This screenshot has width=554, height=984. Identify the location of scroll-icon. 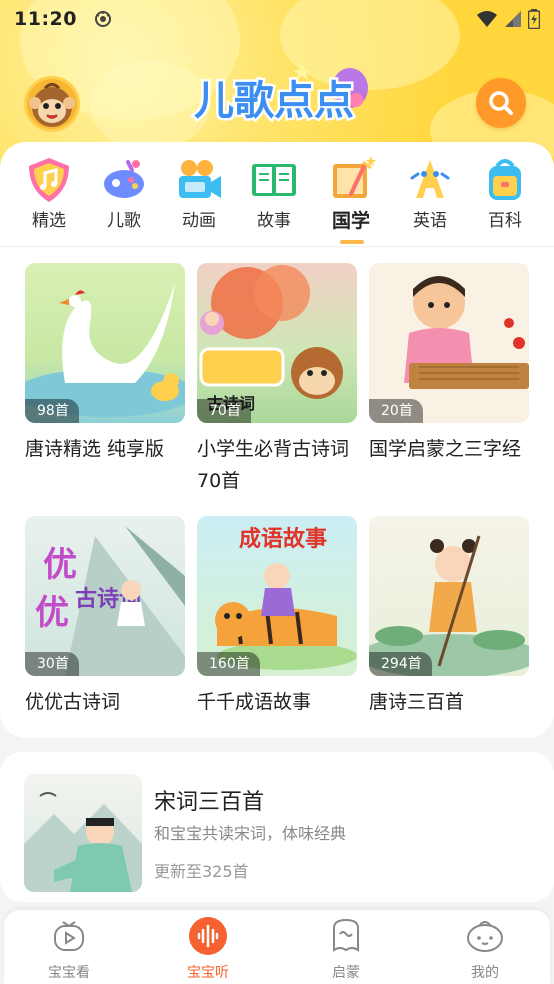
(354, 177).